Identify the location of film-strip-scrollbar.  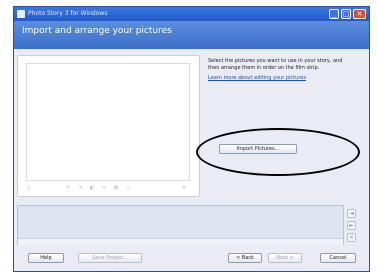
(180, 241).